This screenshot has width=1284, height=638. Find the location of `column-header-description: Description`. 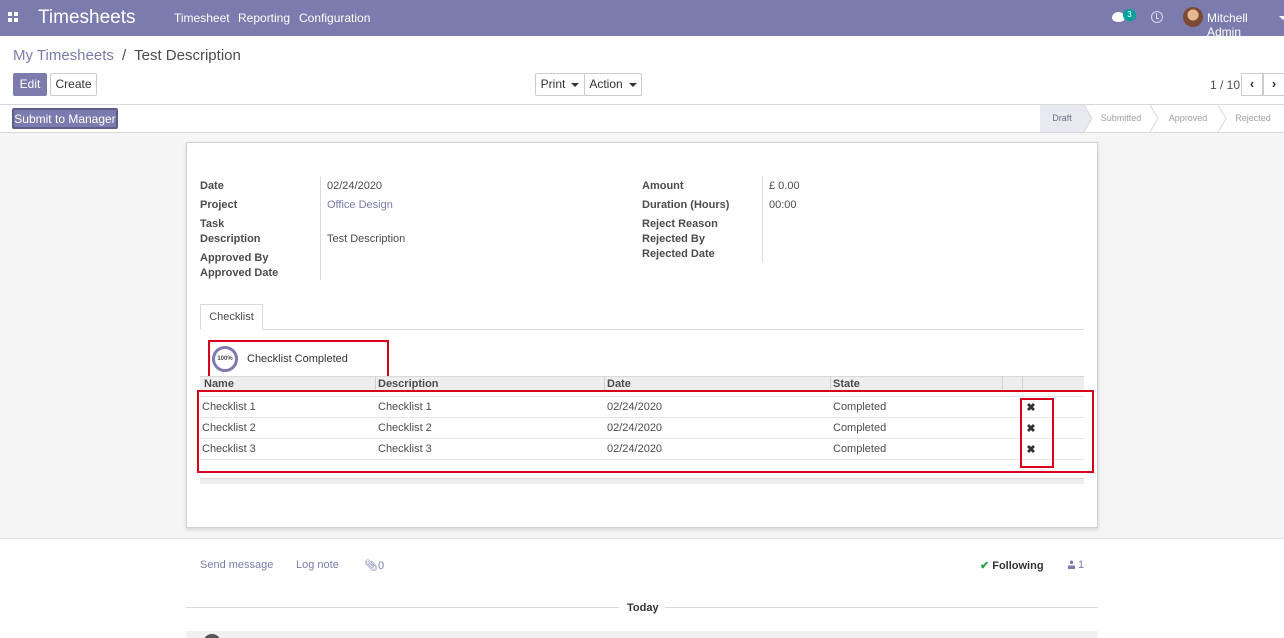

column-header-description: Description is located at coordinates (408, 384).